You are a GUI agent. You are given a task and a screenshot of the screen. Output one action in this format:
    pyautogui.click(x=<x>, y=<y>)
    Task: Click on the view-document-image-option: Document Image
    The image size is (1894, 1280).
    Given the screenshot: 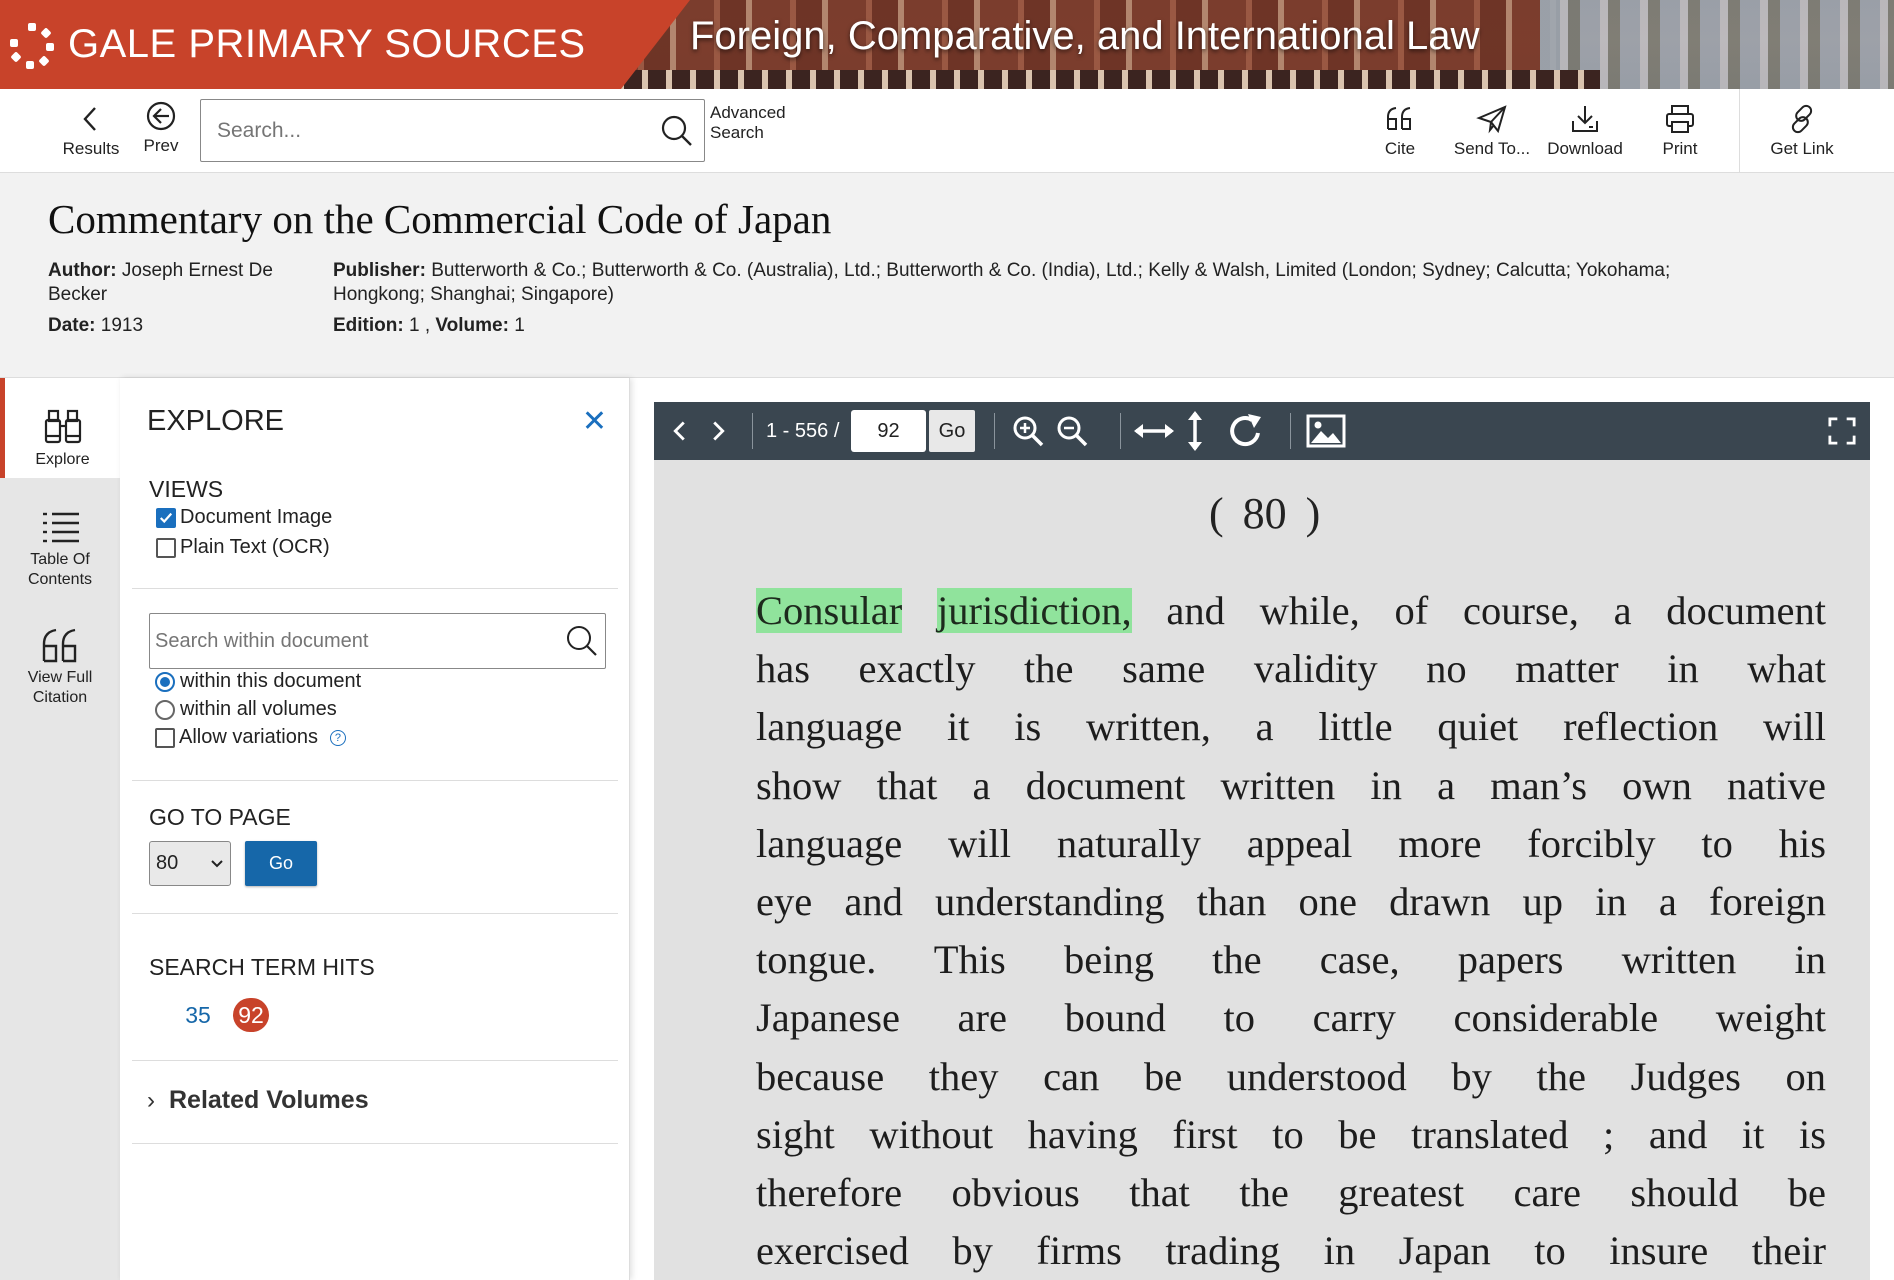 What is the action you would take?
    pyautogui.click(x=244, y=517)
    